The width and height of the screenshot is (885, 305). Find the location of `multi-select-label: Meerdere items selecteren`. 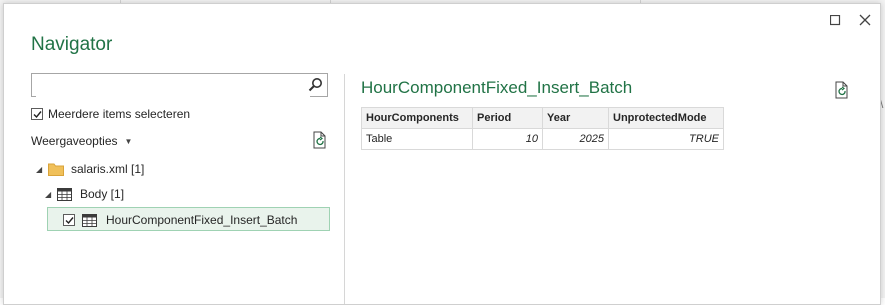

multi-select-label: Meerdere items selecteren is located at coordinates (119, 114).